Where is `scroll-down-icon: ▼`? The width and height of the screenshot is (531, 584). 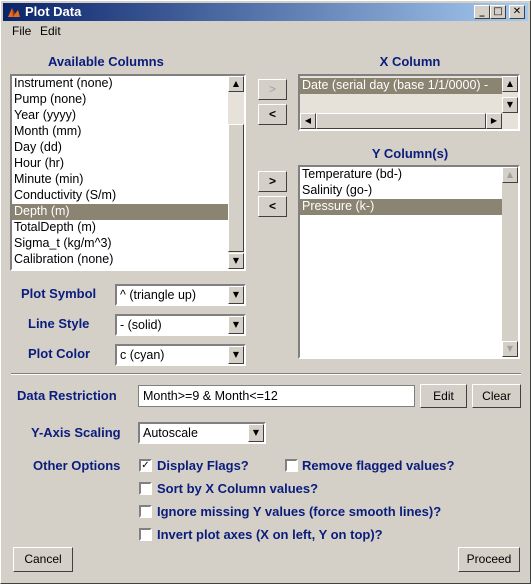 scroll-down-icon: ▼ is located at coordinates (236, 261).